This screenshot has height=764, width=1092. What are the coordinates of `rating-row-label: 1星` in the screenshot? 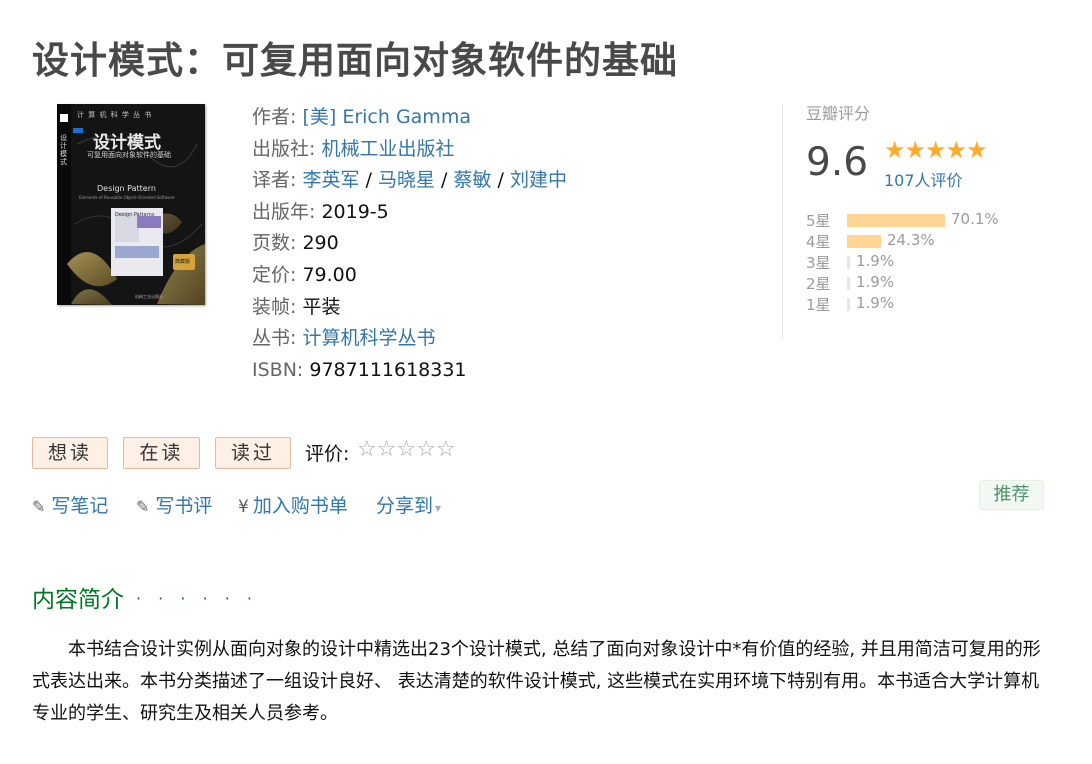 It's located at (818, 305).